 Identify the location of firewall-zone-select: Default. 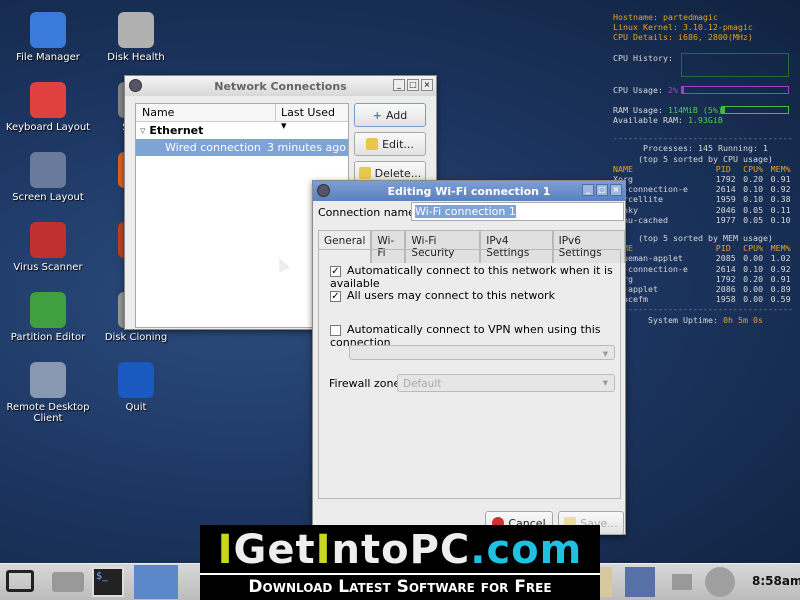
(506, 383).